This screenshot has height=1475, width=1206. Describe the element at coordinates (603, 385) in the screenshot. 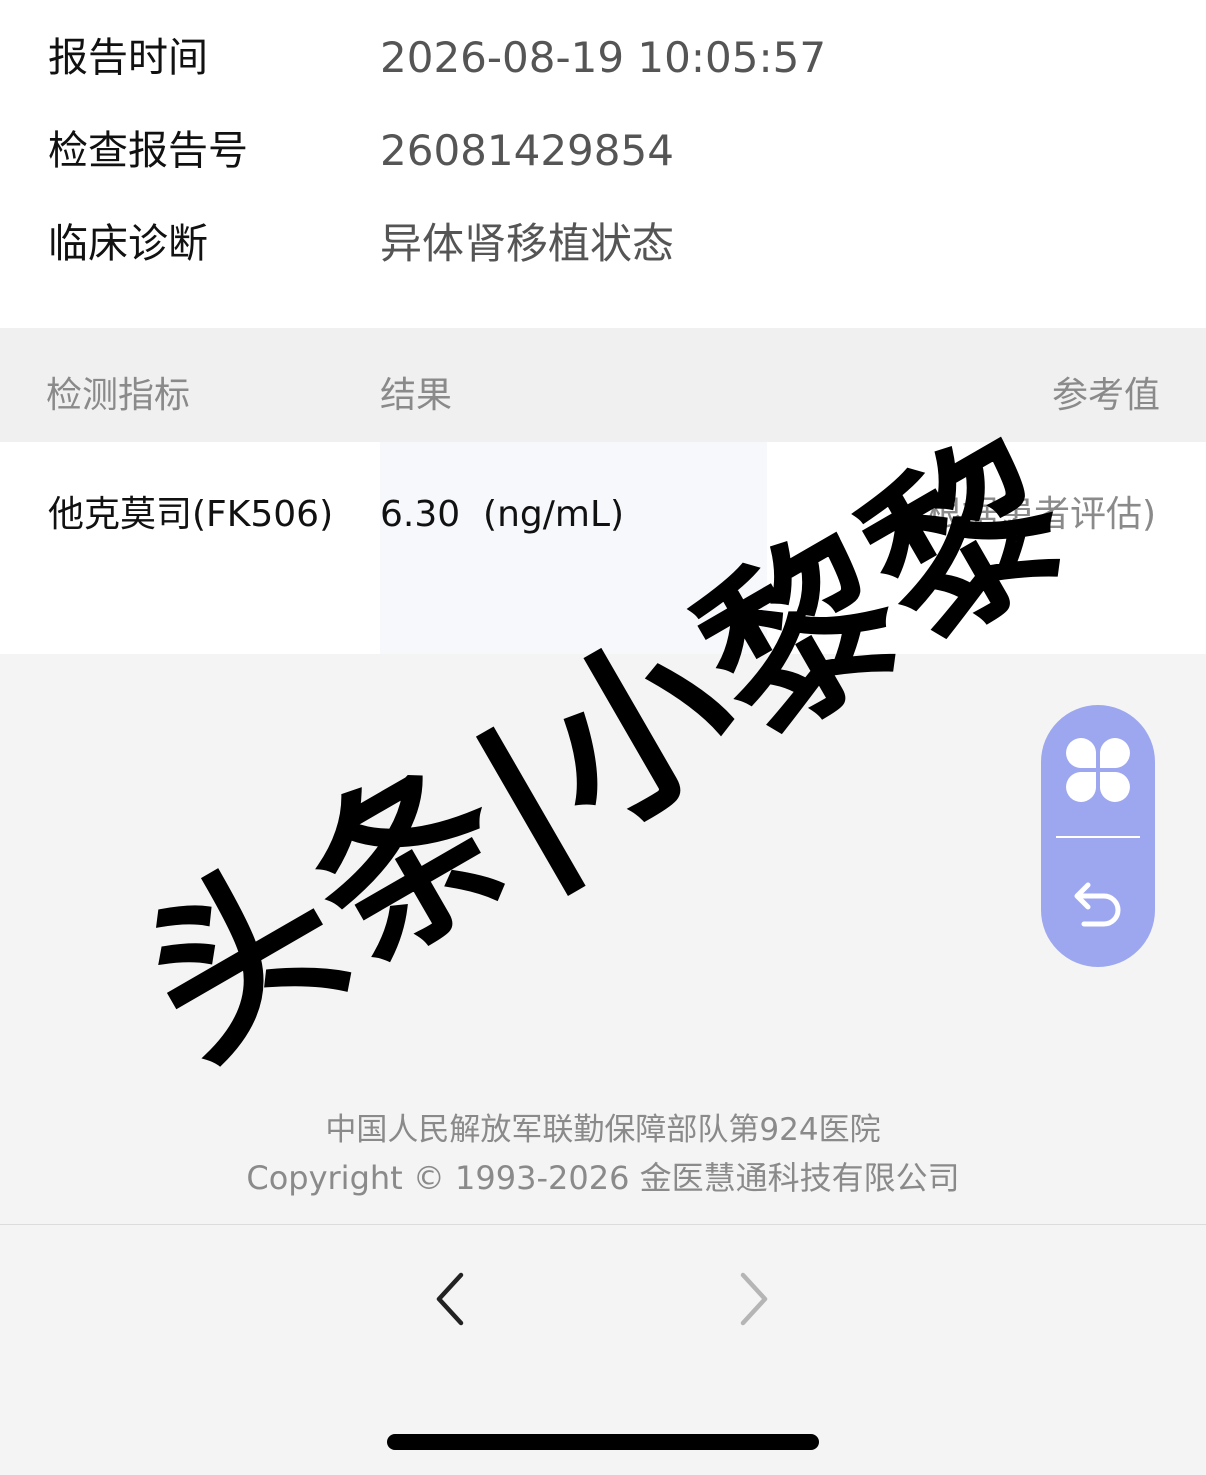

I see `results-table-header: 检测指标 结果 参考值` at that location.